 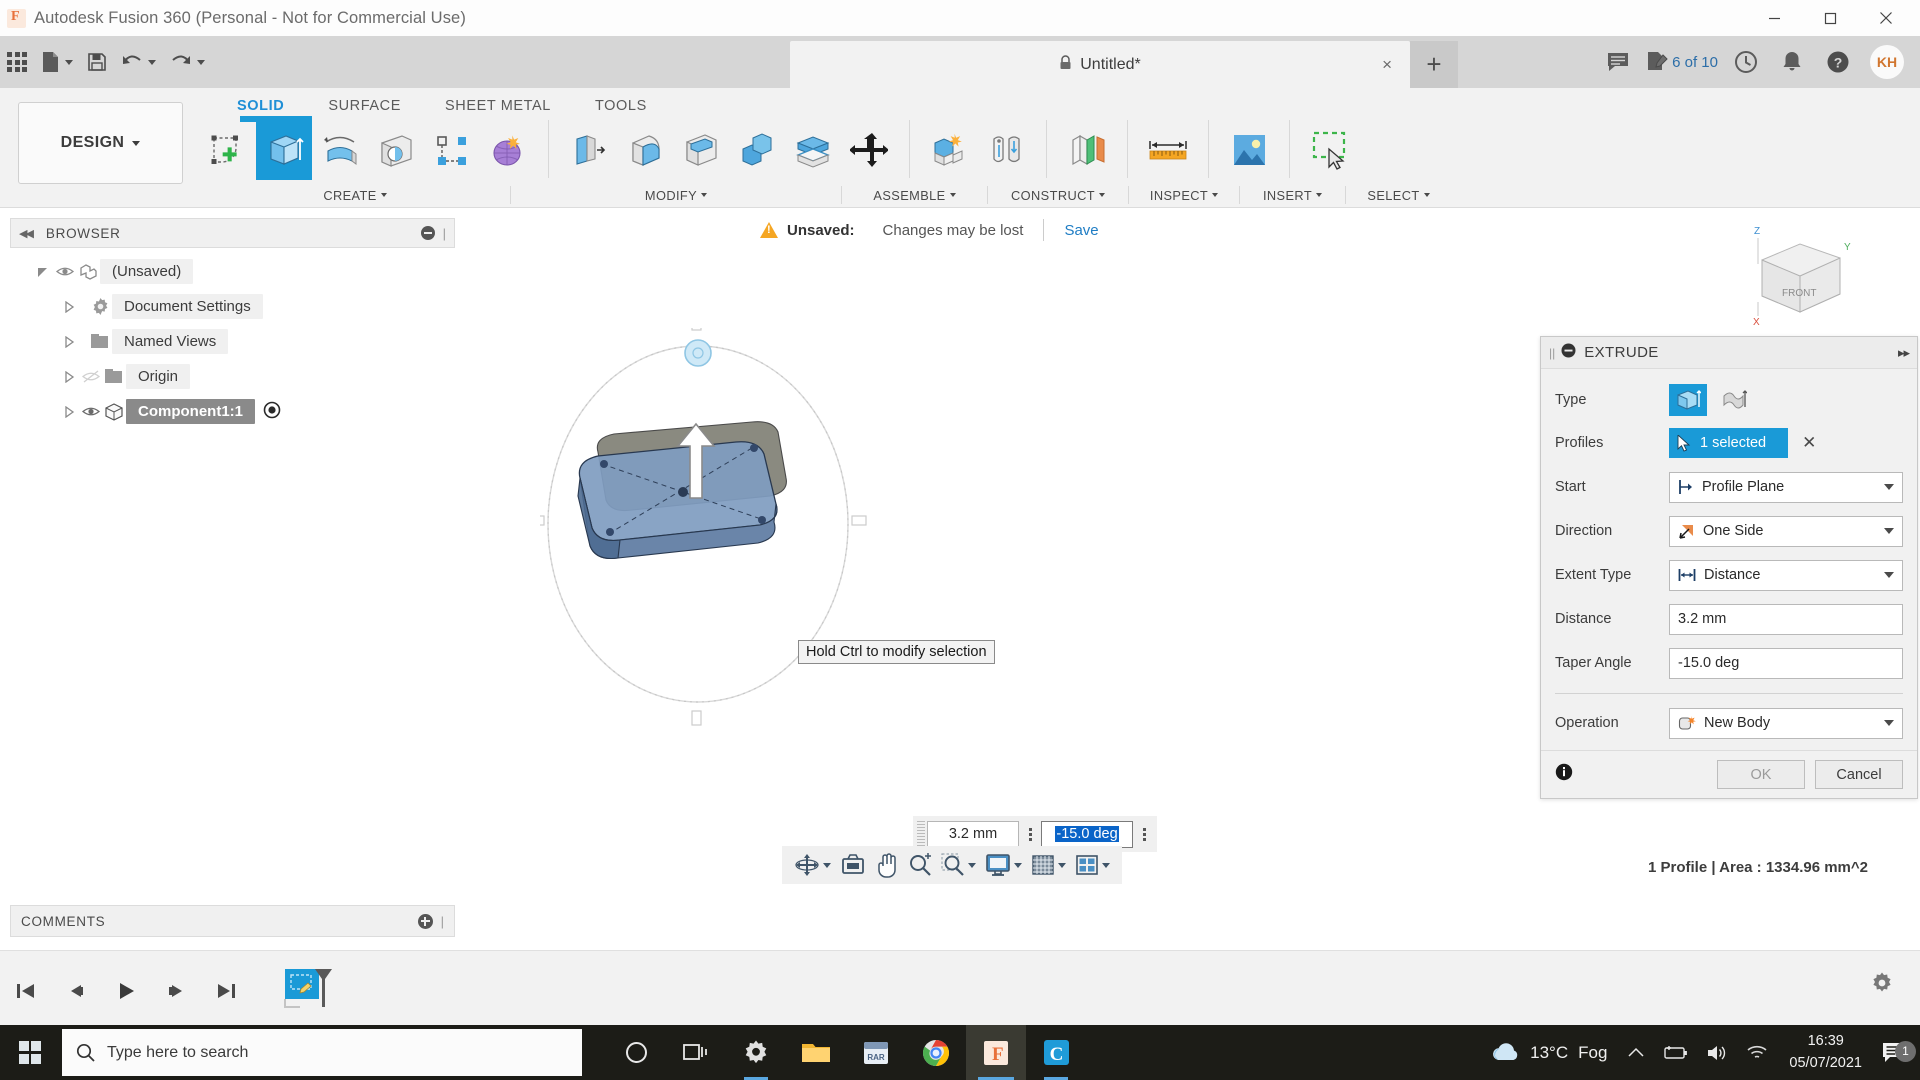 I want to click on grid-snaps-icon, so click(x=1048, y=865).